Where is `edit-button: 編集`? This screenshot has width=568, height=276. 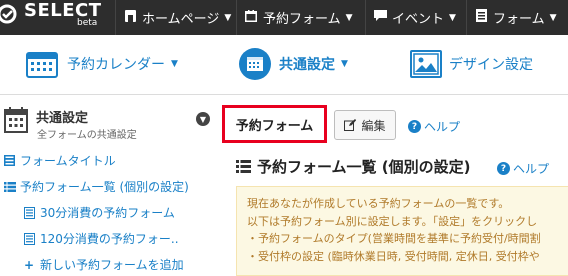 edit-button: 編集 is located at coordinates (365, 125).